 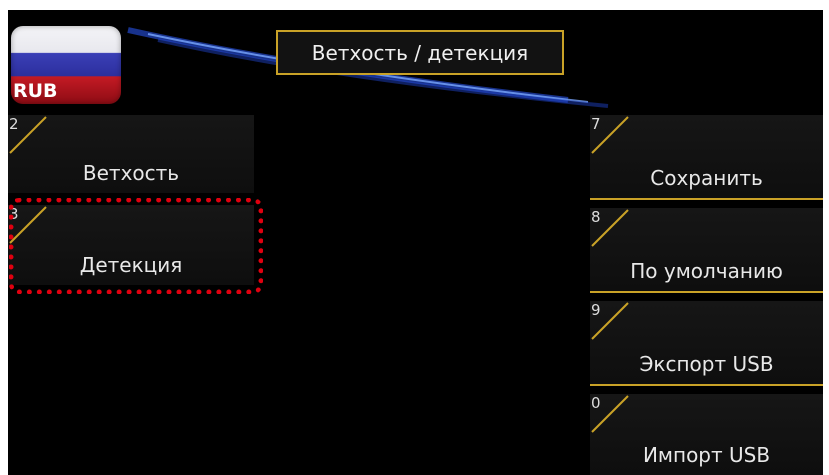 What do you see at coordinates (706, 364) in the screenshot?
I see `button-label: Экспорт USB` at bounding box center [706, 364].